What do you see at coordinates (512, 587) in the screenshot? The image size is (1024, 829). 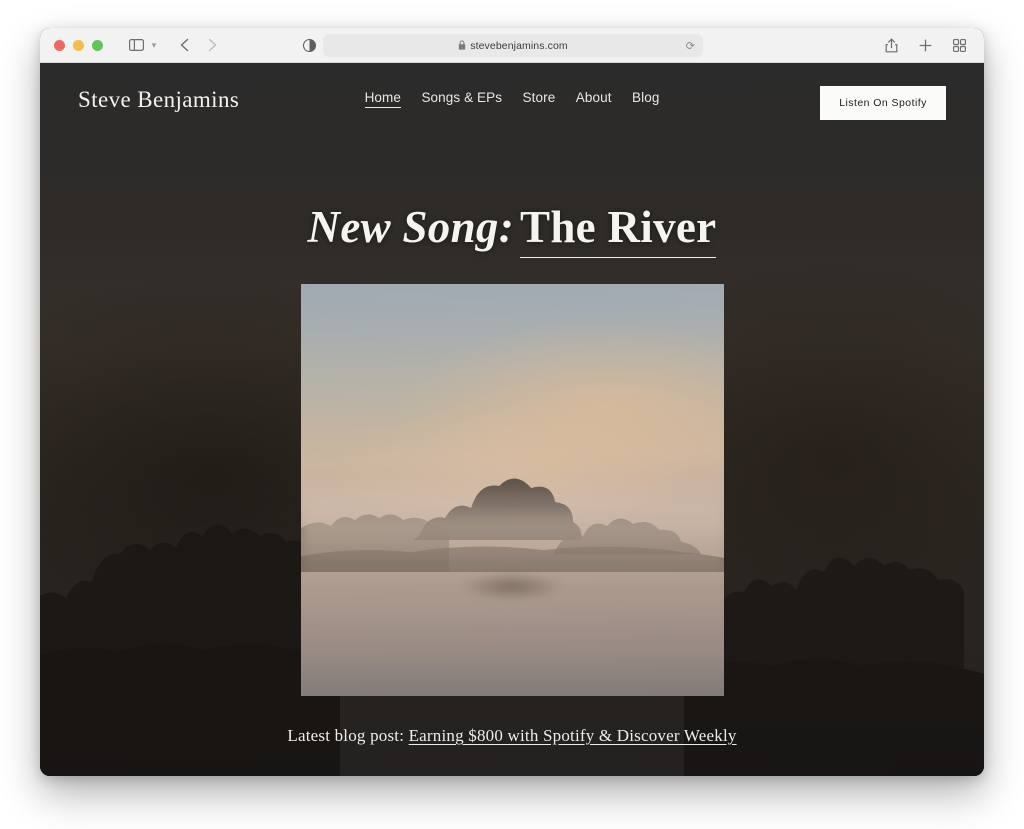 I see `hero-reflection` at bounding box center [512, 587].